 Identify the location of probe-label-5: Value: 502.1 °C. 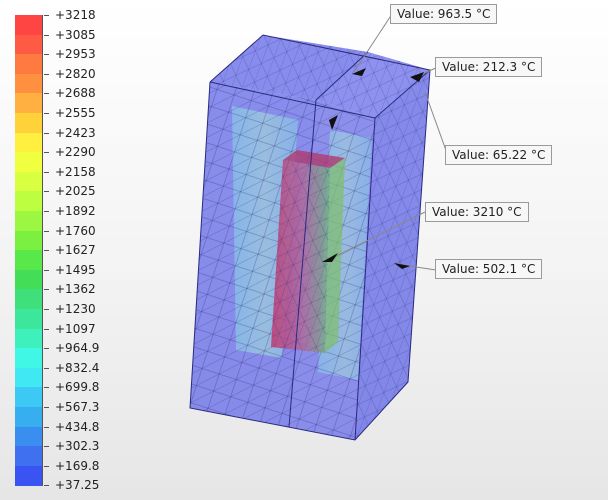
(489, 269).